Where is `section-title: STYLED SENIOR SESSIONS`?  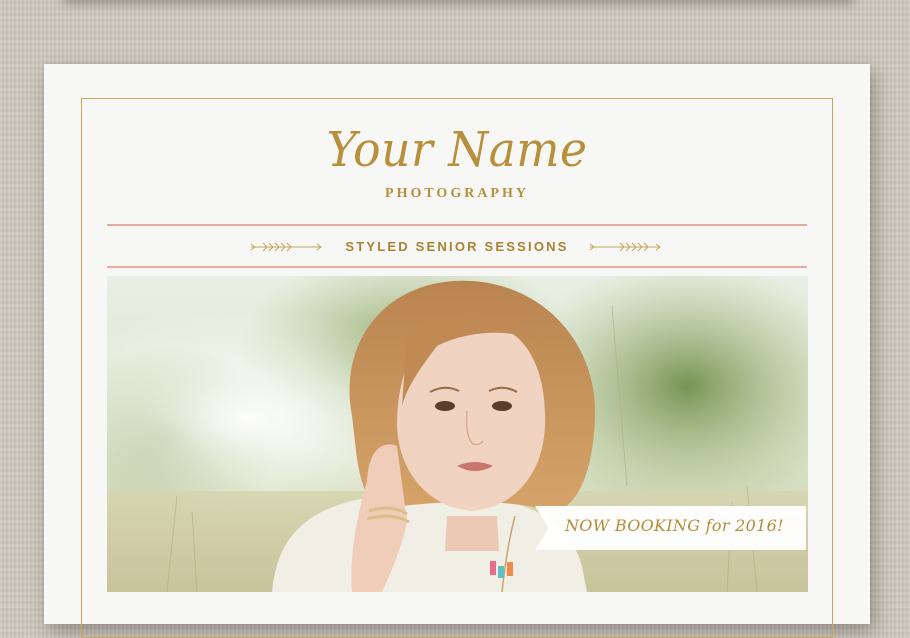 section-title: STYLED SENIOR SESSIONS is located at coordinates (457, 246).